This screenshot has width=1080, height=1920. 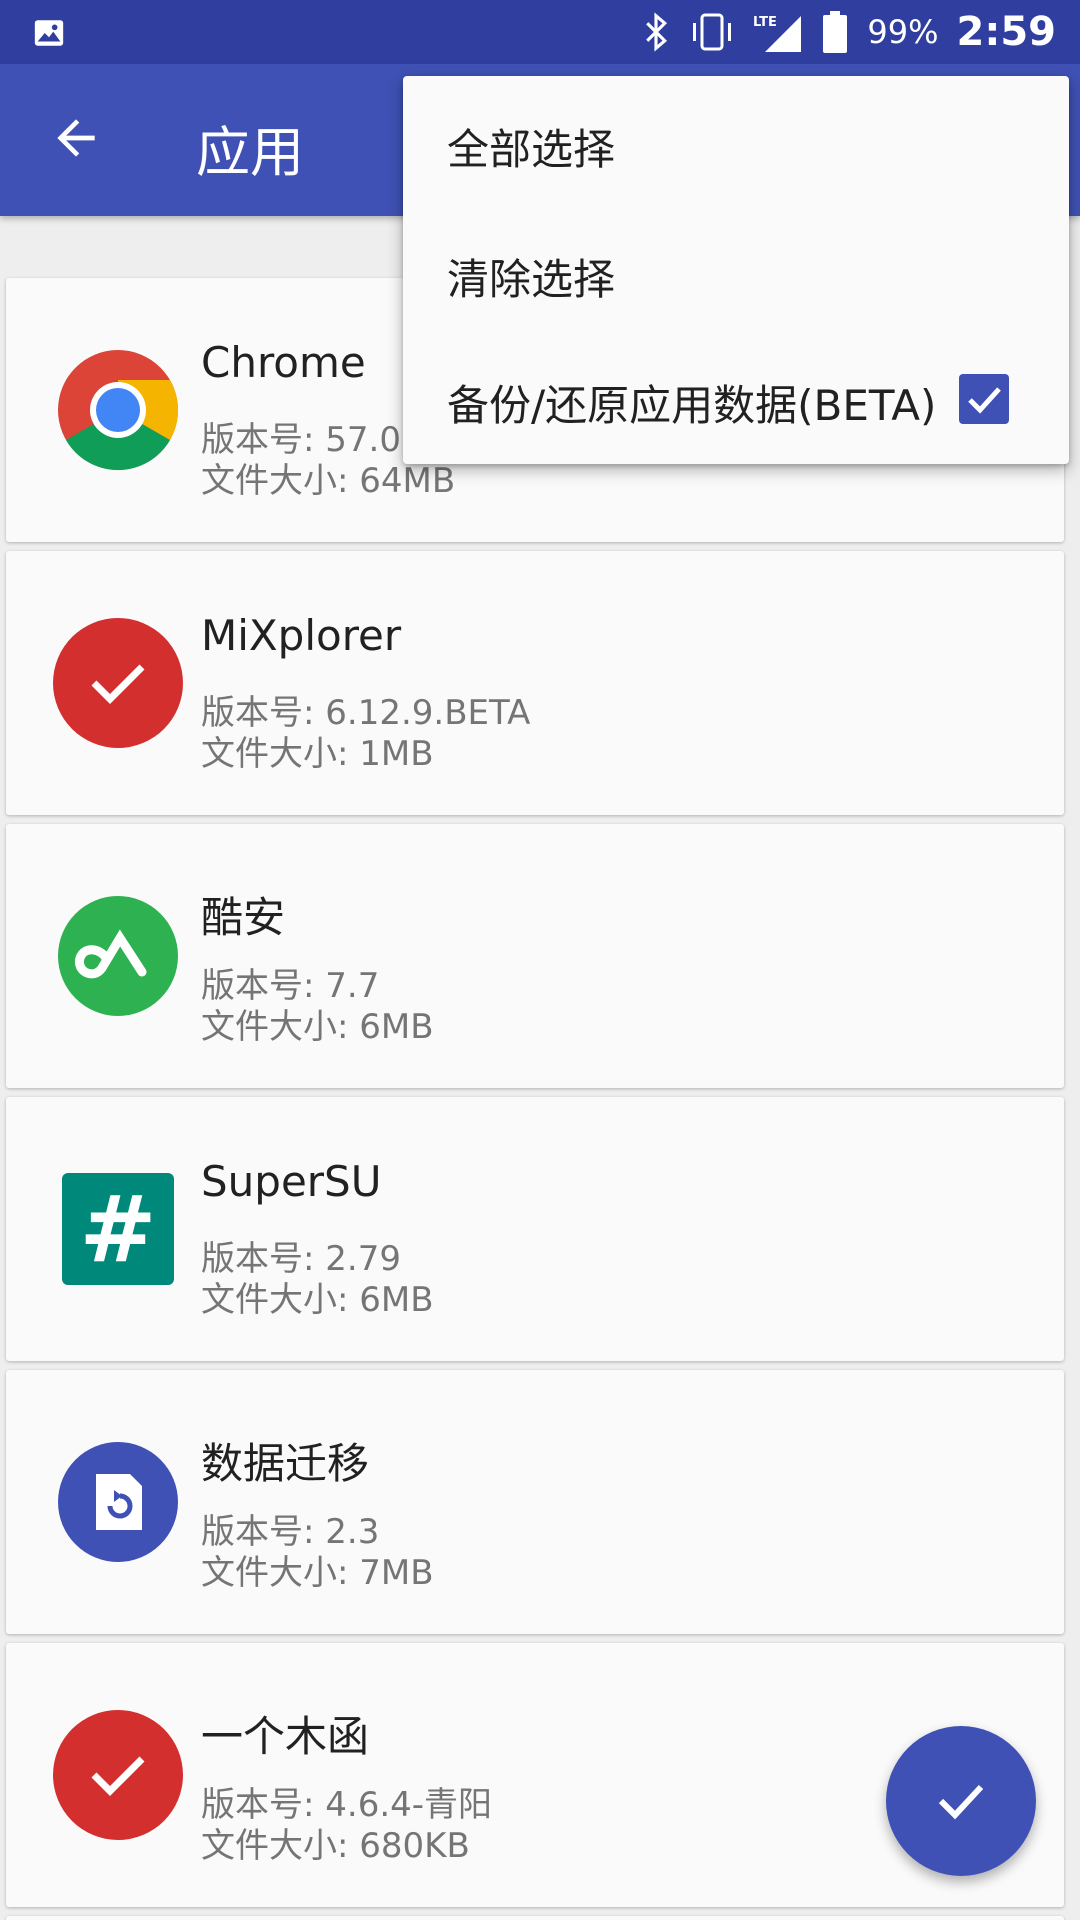 What do you see at coordinates (76, 138) in the screenshot?
I see `back-arrow-icon` at bounding box center [76, 138].